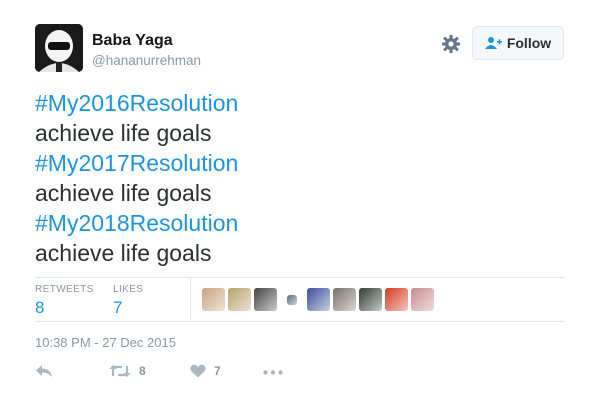 This screenshot has height=409, width=600. Describe the element at coordinates (136, 103) in the screenshot. I see `hashtag-link: #My2016Resolution` at that location.